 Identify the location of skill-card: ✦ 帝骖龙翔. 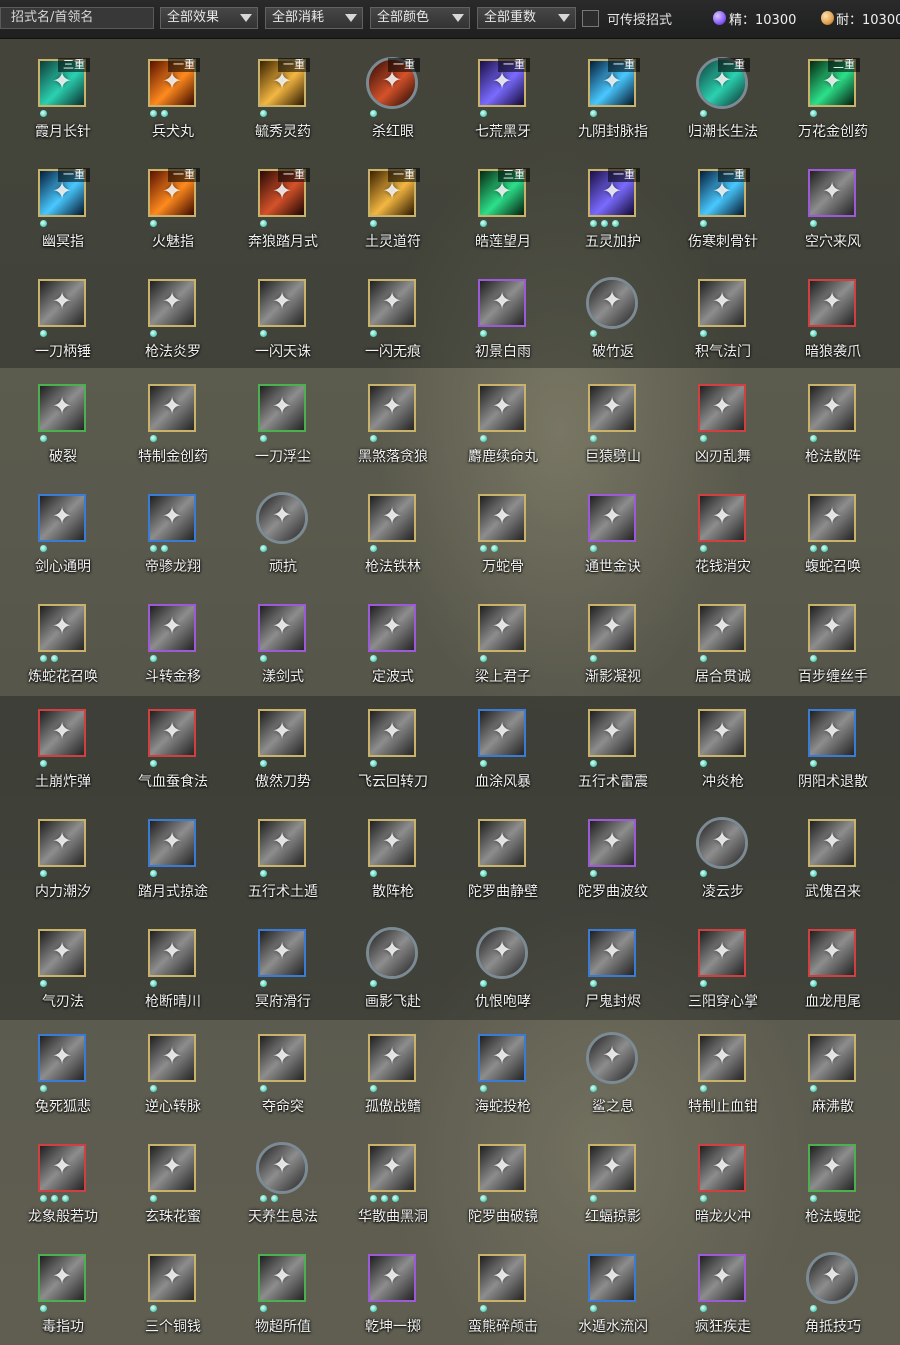
(165, 505).